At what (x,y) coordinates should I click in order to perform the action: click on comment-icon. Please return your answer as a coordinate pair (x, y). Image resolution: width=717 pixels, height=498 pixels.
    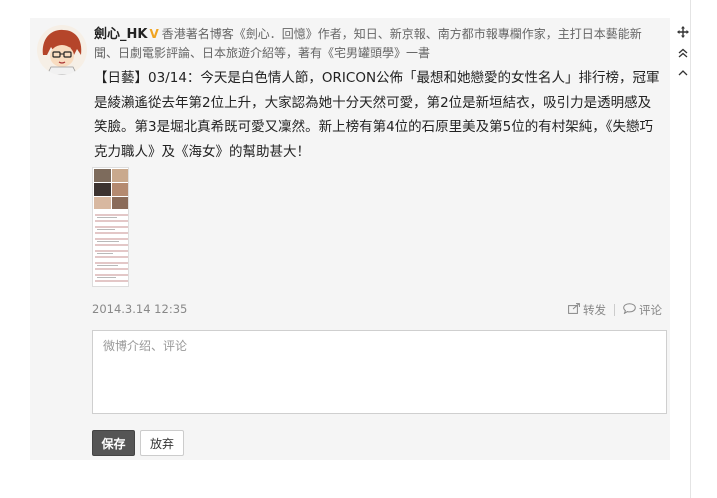
    Looking at the image, I should click on (629, 310).